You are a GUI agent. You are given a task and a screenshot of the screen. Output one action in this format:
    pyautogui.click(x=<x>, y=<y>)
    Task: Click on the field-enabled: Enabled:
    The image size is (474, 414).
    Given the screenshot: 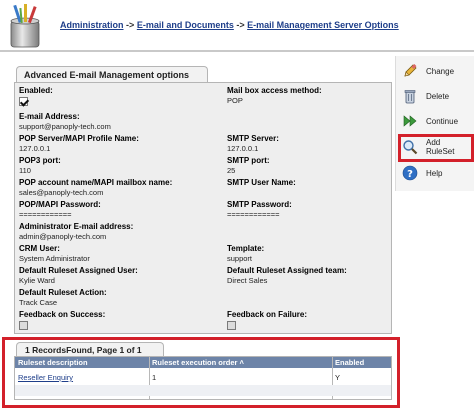 What is the action you would take?
    pyautogui.click(x=36, y=96)
    